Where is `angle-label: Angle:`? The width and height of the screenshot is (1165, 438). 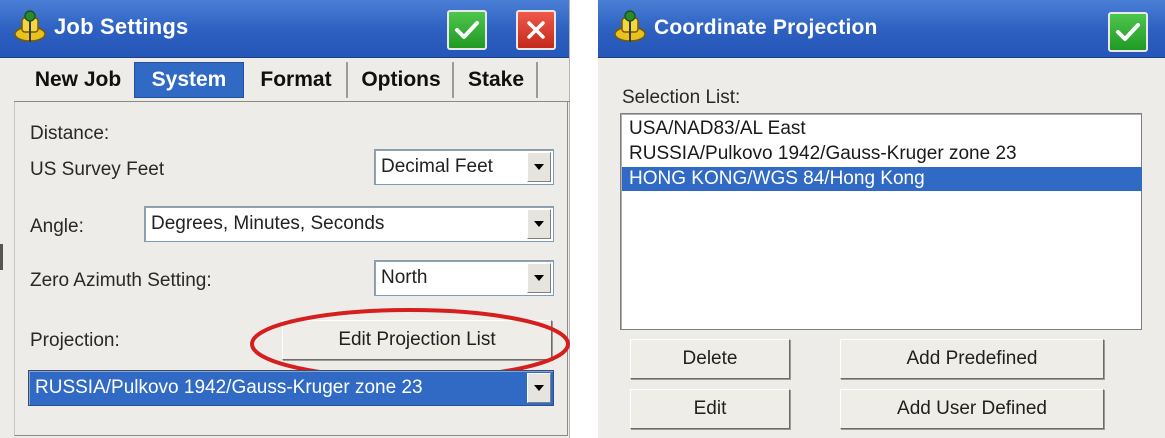
angle-label: Angle: is located at coordinates (57, 226).